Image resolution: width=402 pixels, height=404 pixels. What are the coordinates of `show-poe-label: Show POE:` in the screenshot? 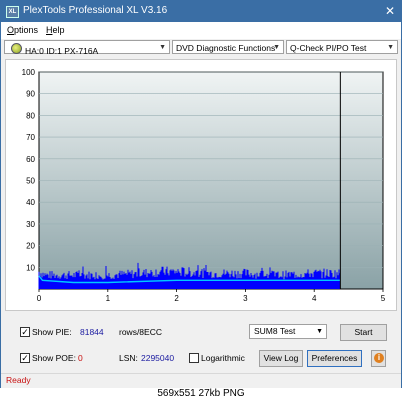 It's located at (54, 358).